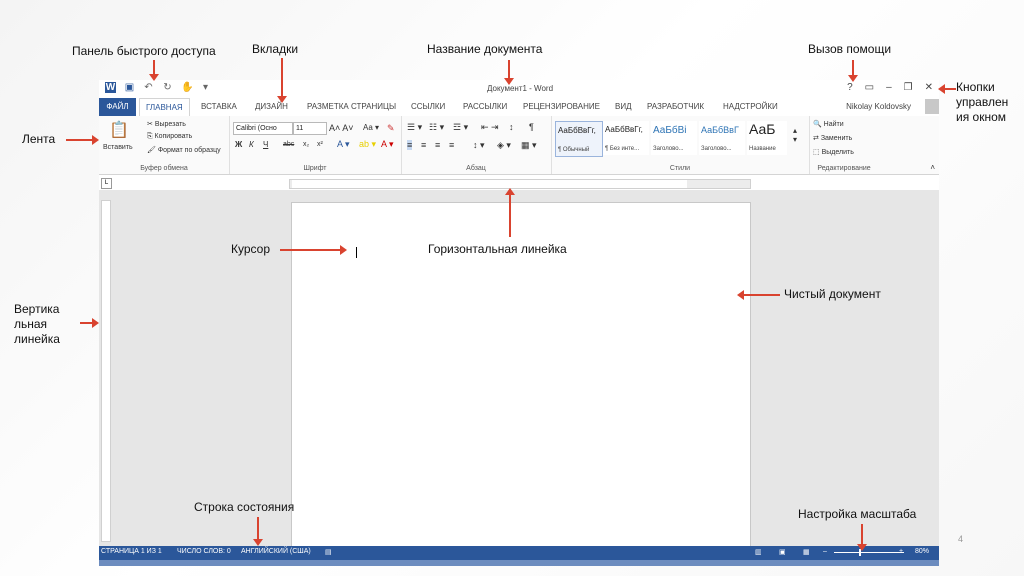 The width and height of the screenshot is (1024, 576). What do you see at coordinates (520, 88) in the screenshot?
I see `document-title: Документ1 - Word` at bounding box center [520, 88].